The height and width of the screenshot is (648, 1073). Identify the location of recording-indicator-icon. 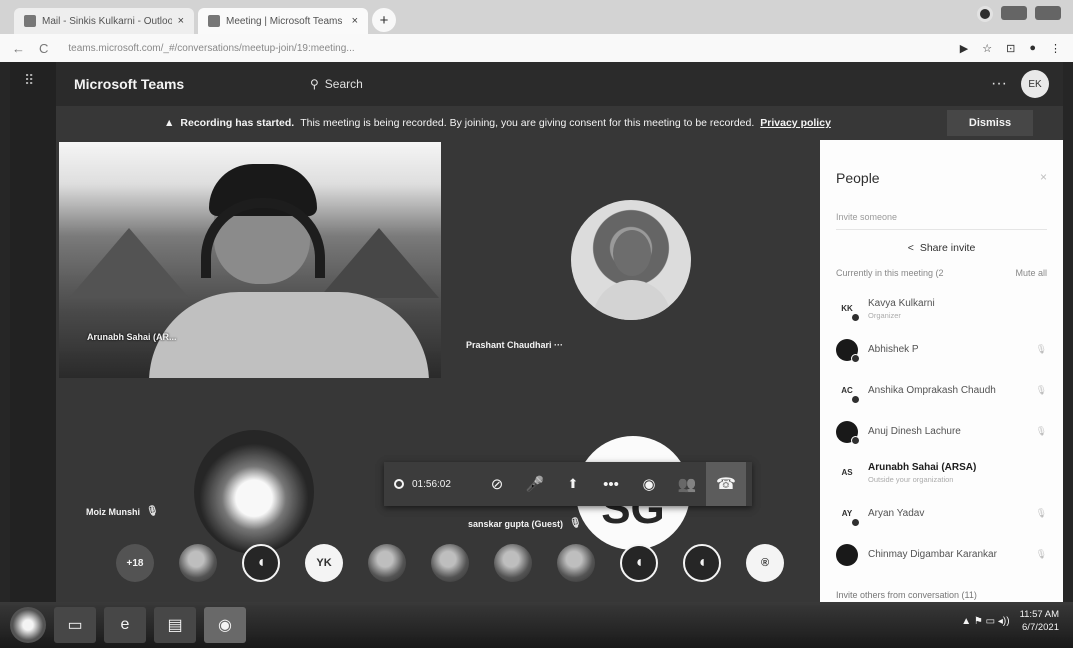
(399, 484).